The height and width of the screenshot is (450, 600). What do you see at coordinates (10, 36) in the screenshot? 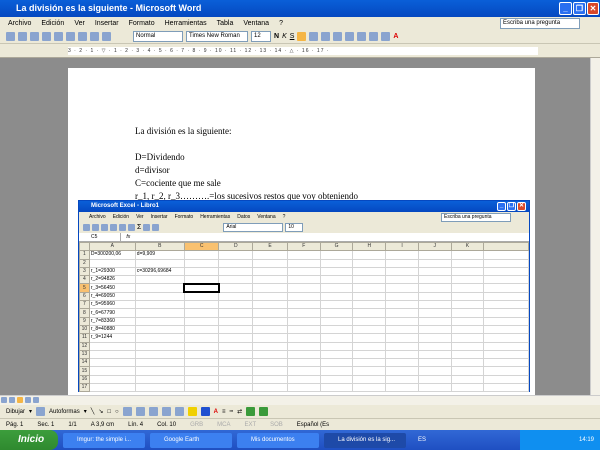
I see `new-icon` at bounding box center [10, 36].